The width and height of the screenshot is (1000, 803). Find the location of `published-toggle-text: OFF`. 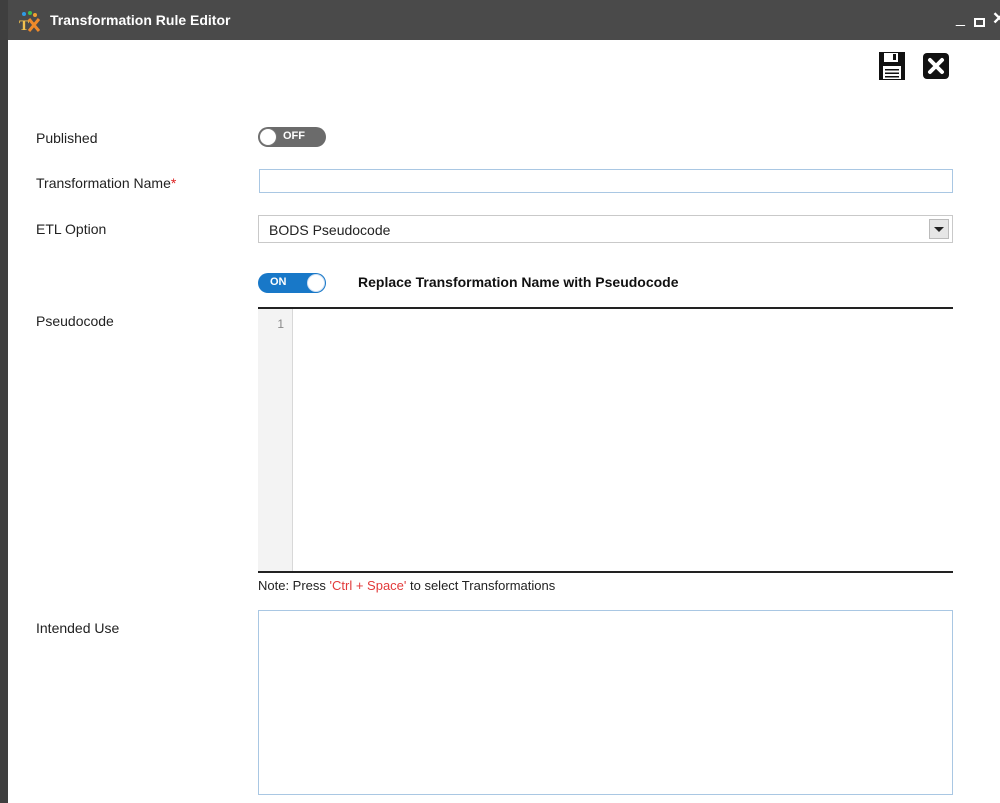

published-toggle-text: OFF is located at coordinates (294, 136).